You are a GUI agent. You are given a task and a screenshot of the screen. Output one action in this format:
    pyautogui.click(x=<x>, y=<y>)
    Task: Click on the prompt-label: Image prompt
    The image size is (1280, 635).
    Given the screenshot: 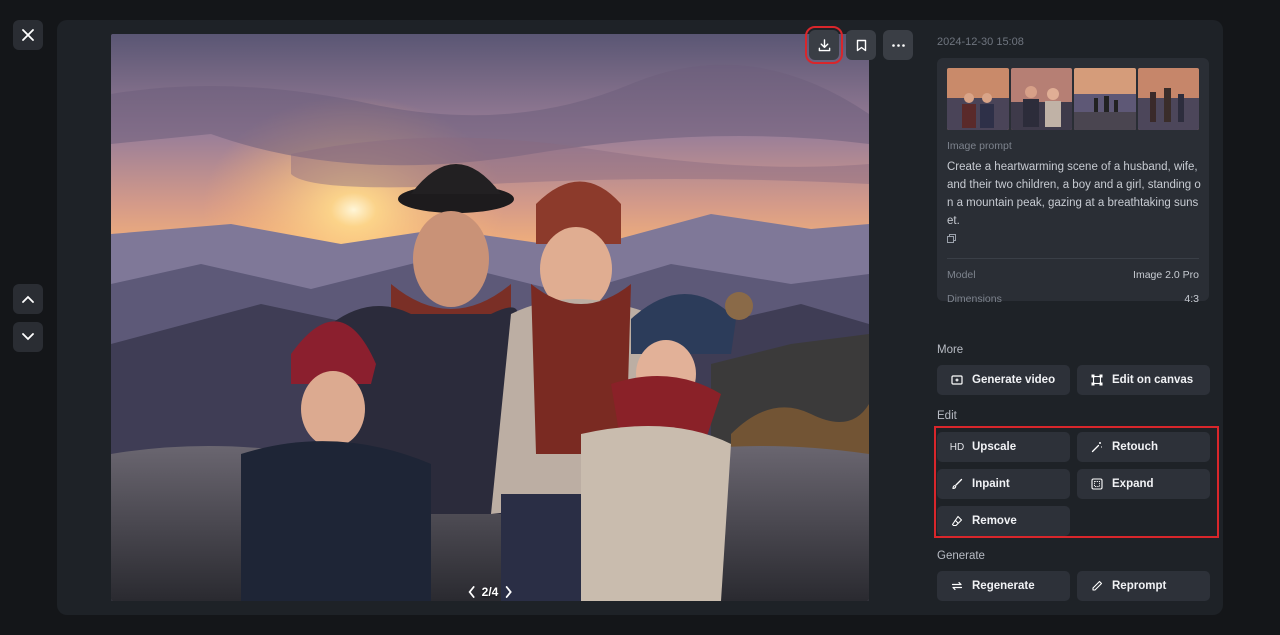 What is the action you would take?
    pyautogui.click(x=979, y=146)
    